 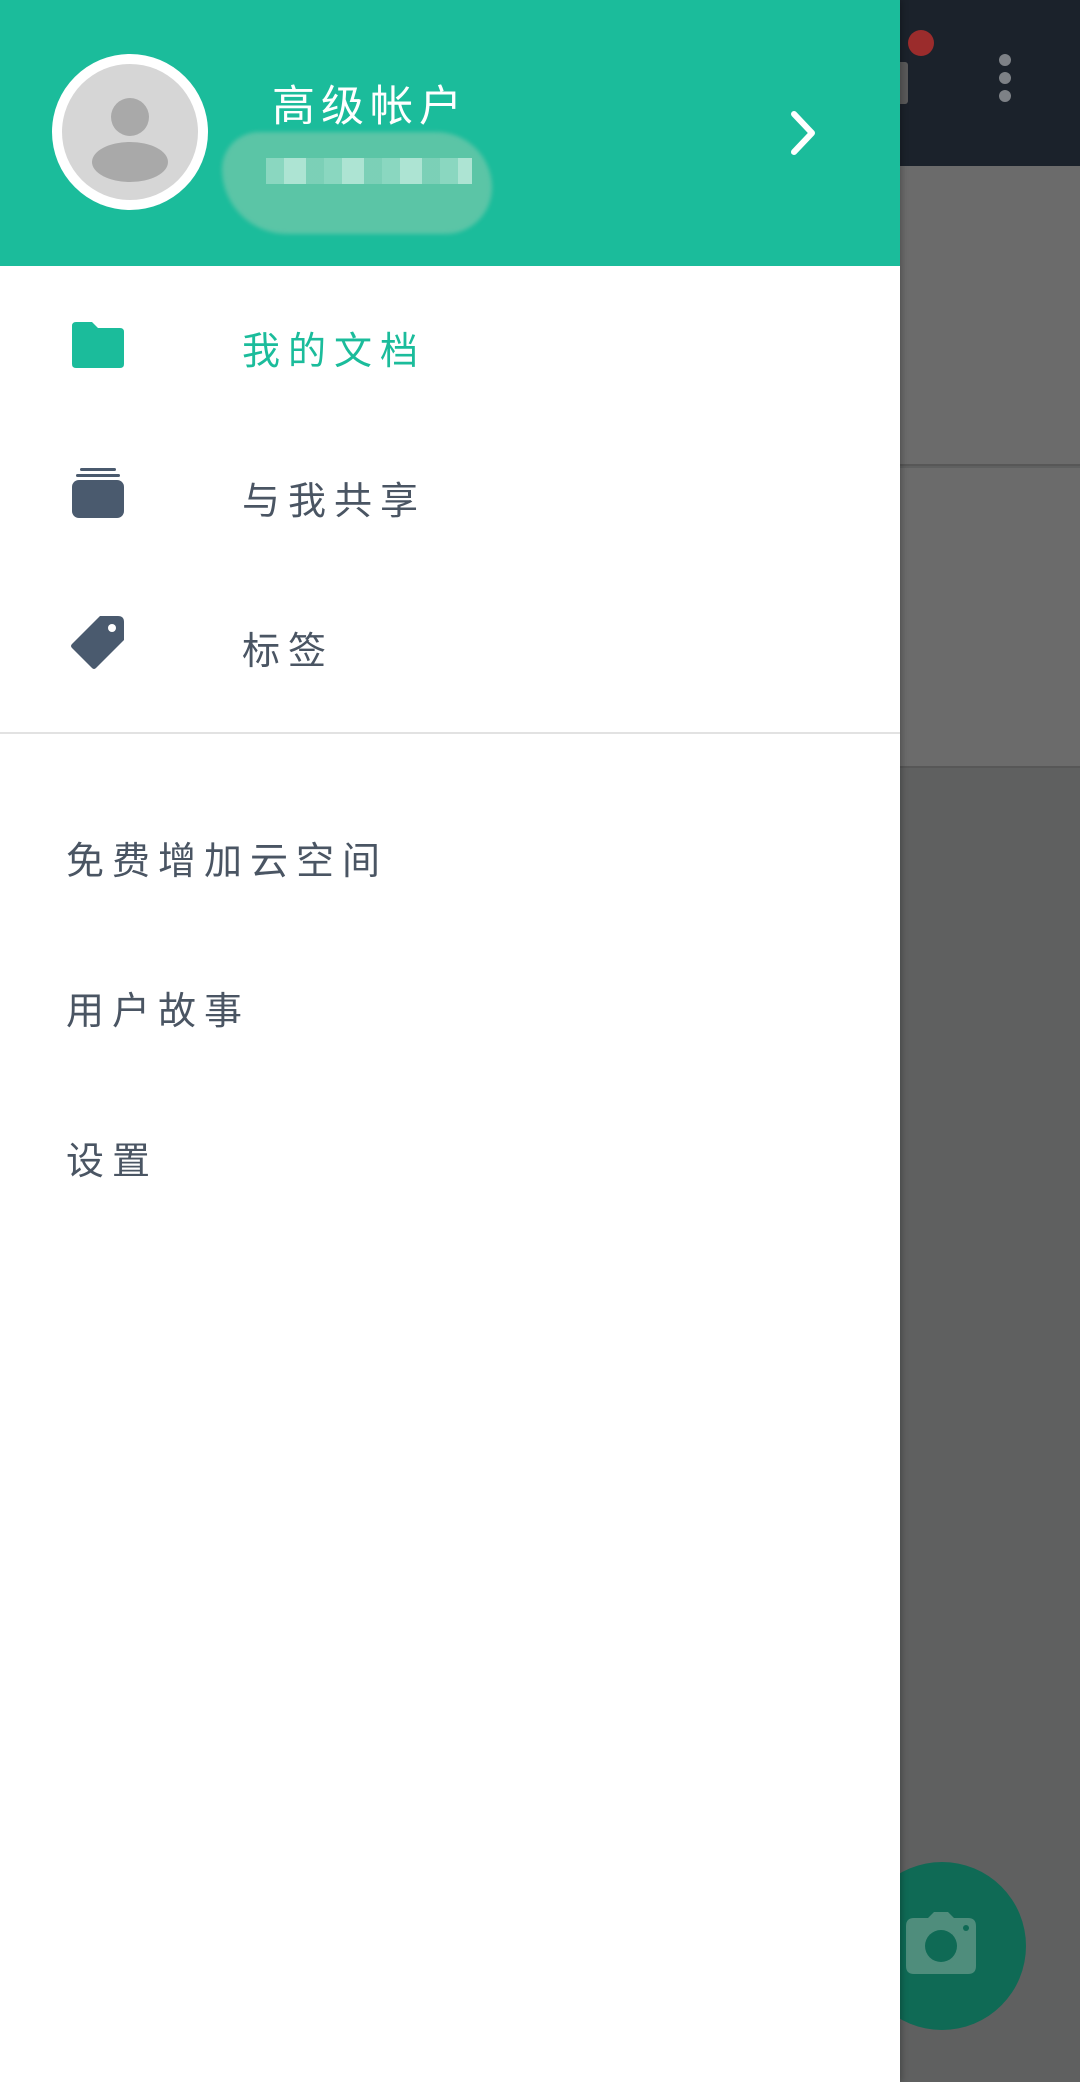 I want to click on avatar, so click(x=130, y=132).